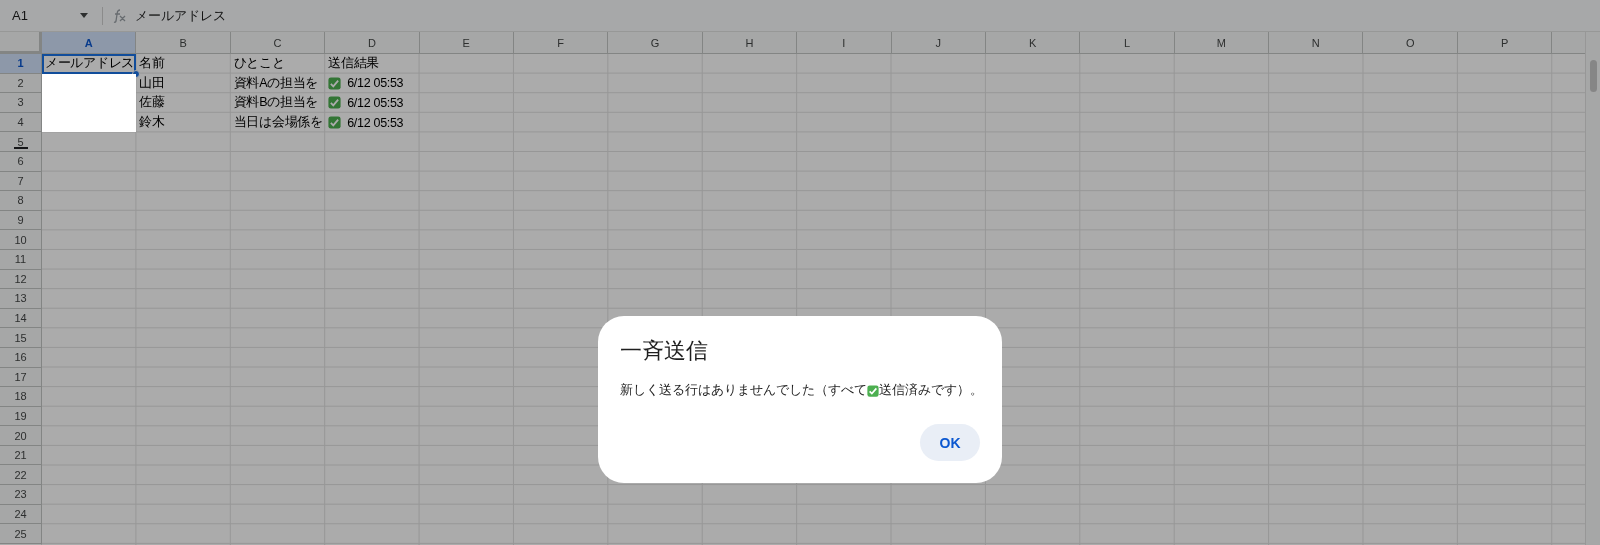  What do you see at coordinates (21, 181) in the screenshot?
I see `row-header: 7` at bounding box center [21, 181].